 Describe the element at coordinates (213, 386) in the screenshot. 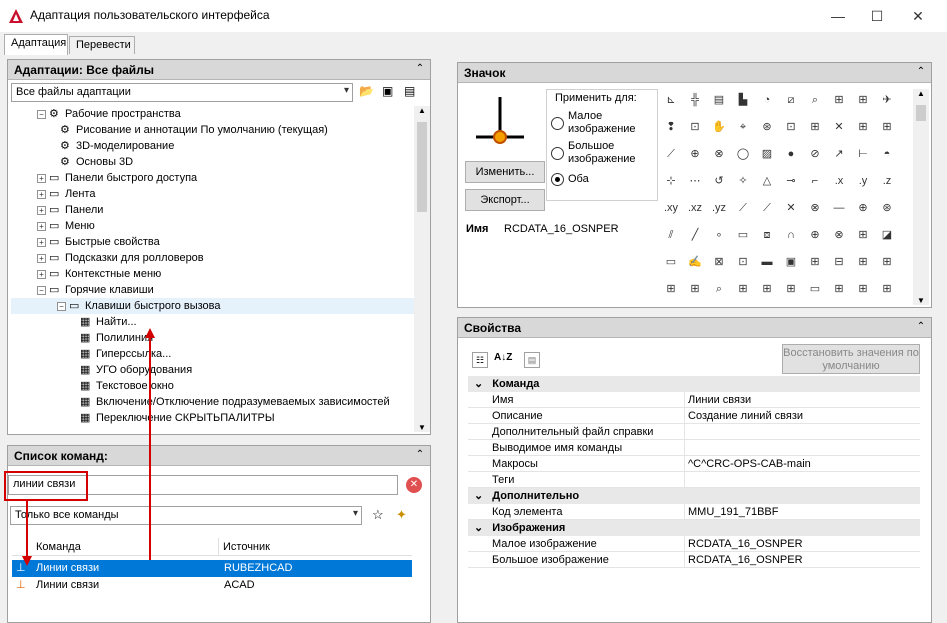

I see `tree-item: ▦ Текстовое окно` at that location.